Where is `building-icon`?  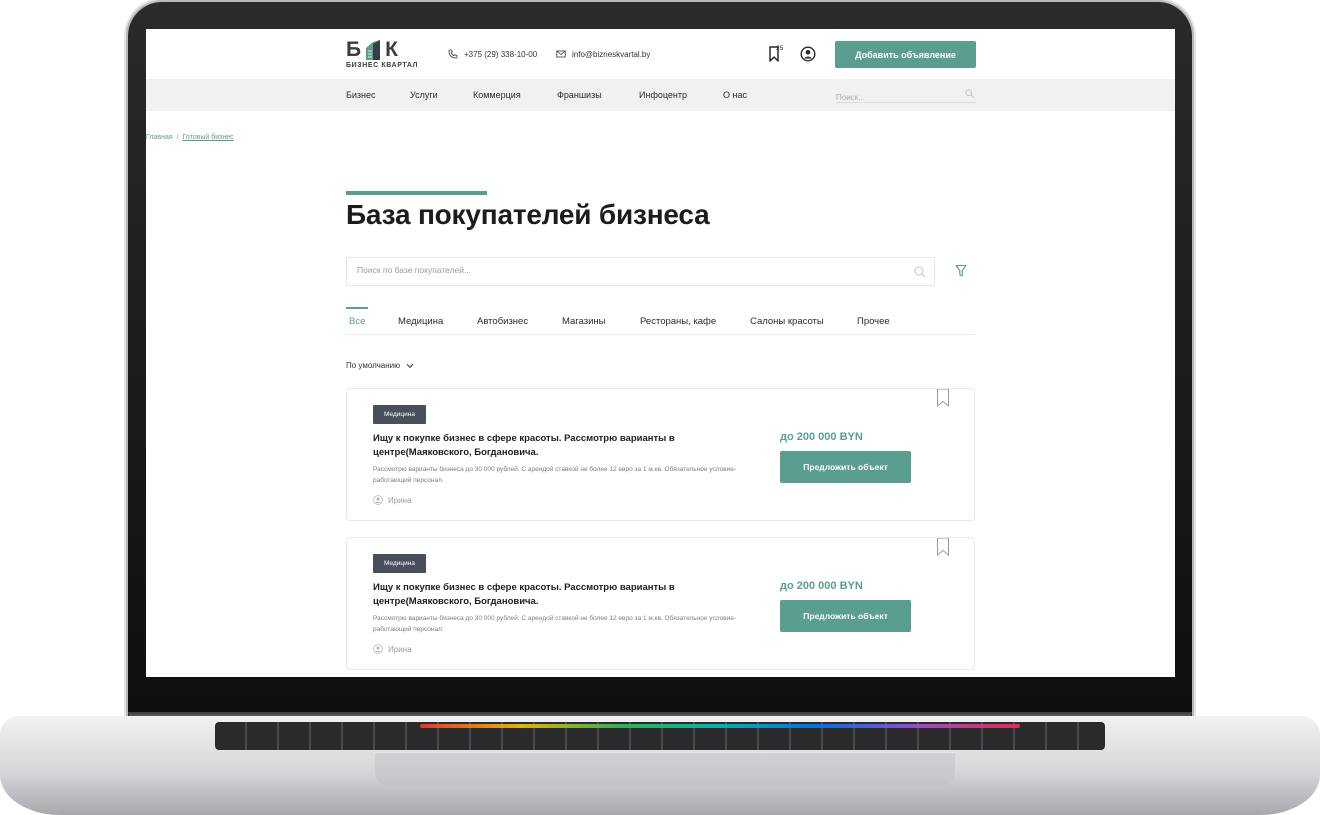 building-icon is located at coordinates (373, 50).